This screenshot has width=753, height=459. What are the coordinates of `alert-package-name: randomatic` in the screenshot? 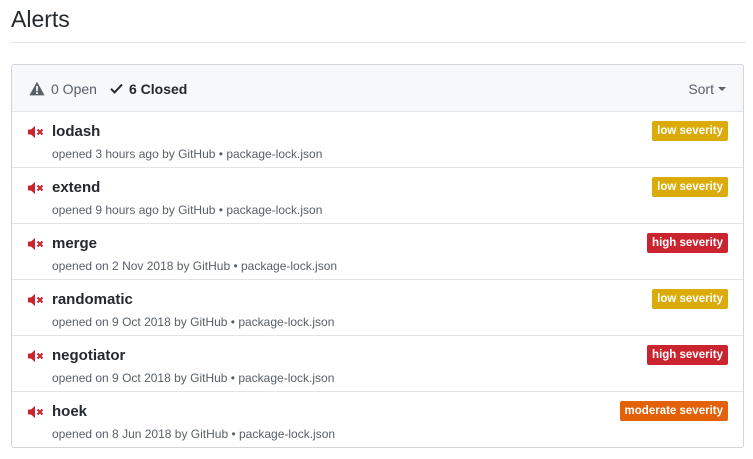 It's located at (92, 300).